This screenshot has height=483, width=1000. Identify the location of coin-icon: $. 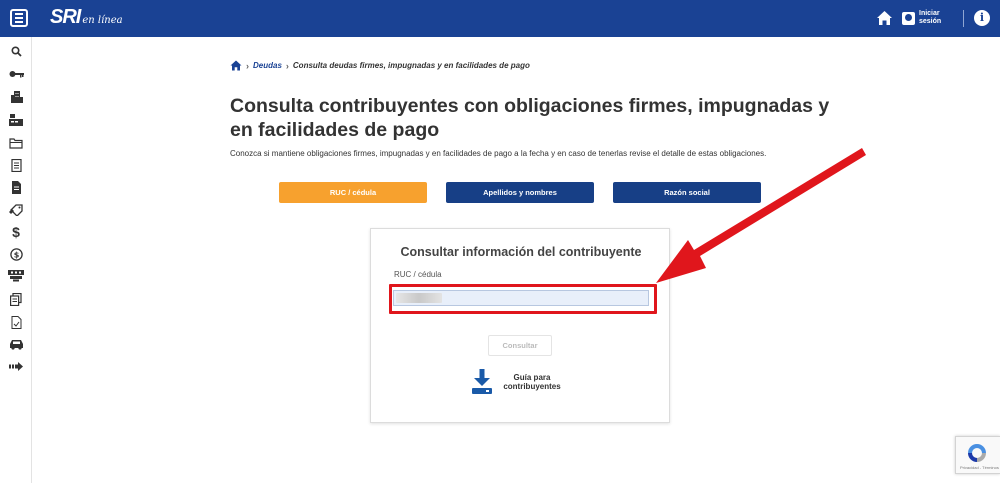
(16, 254).